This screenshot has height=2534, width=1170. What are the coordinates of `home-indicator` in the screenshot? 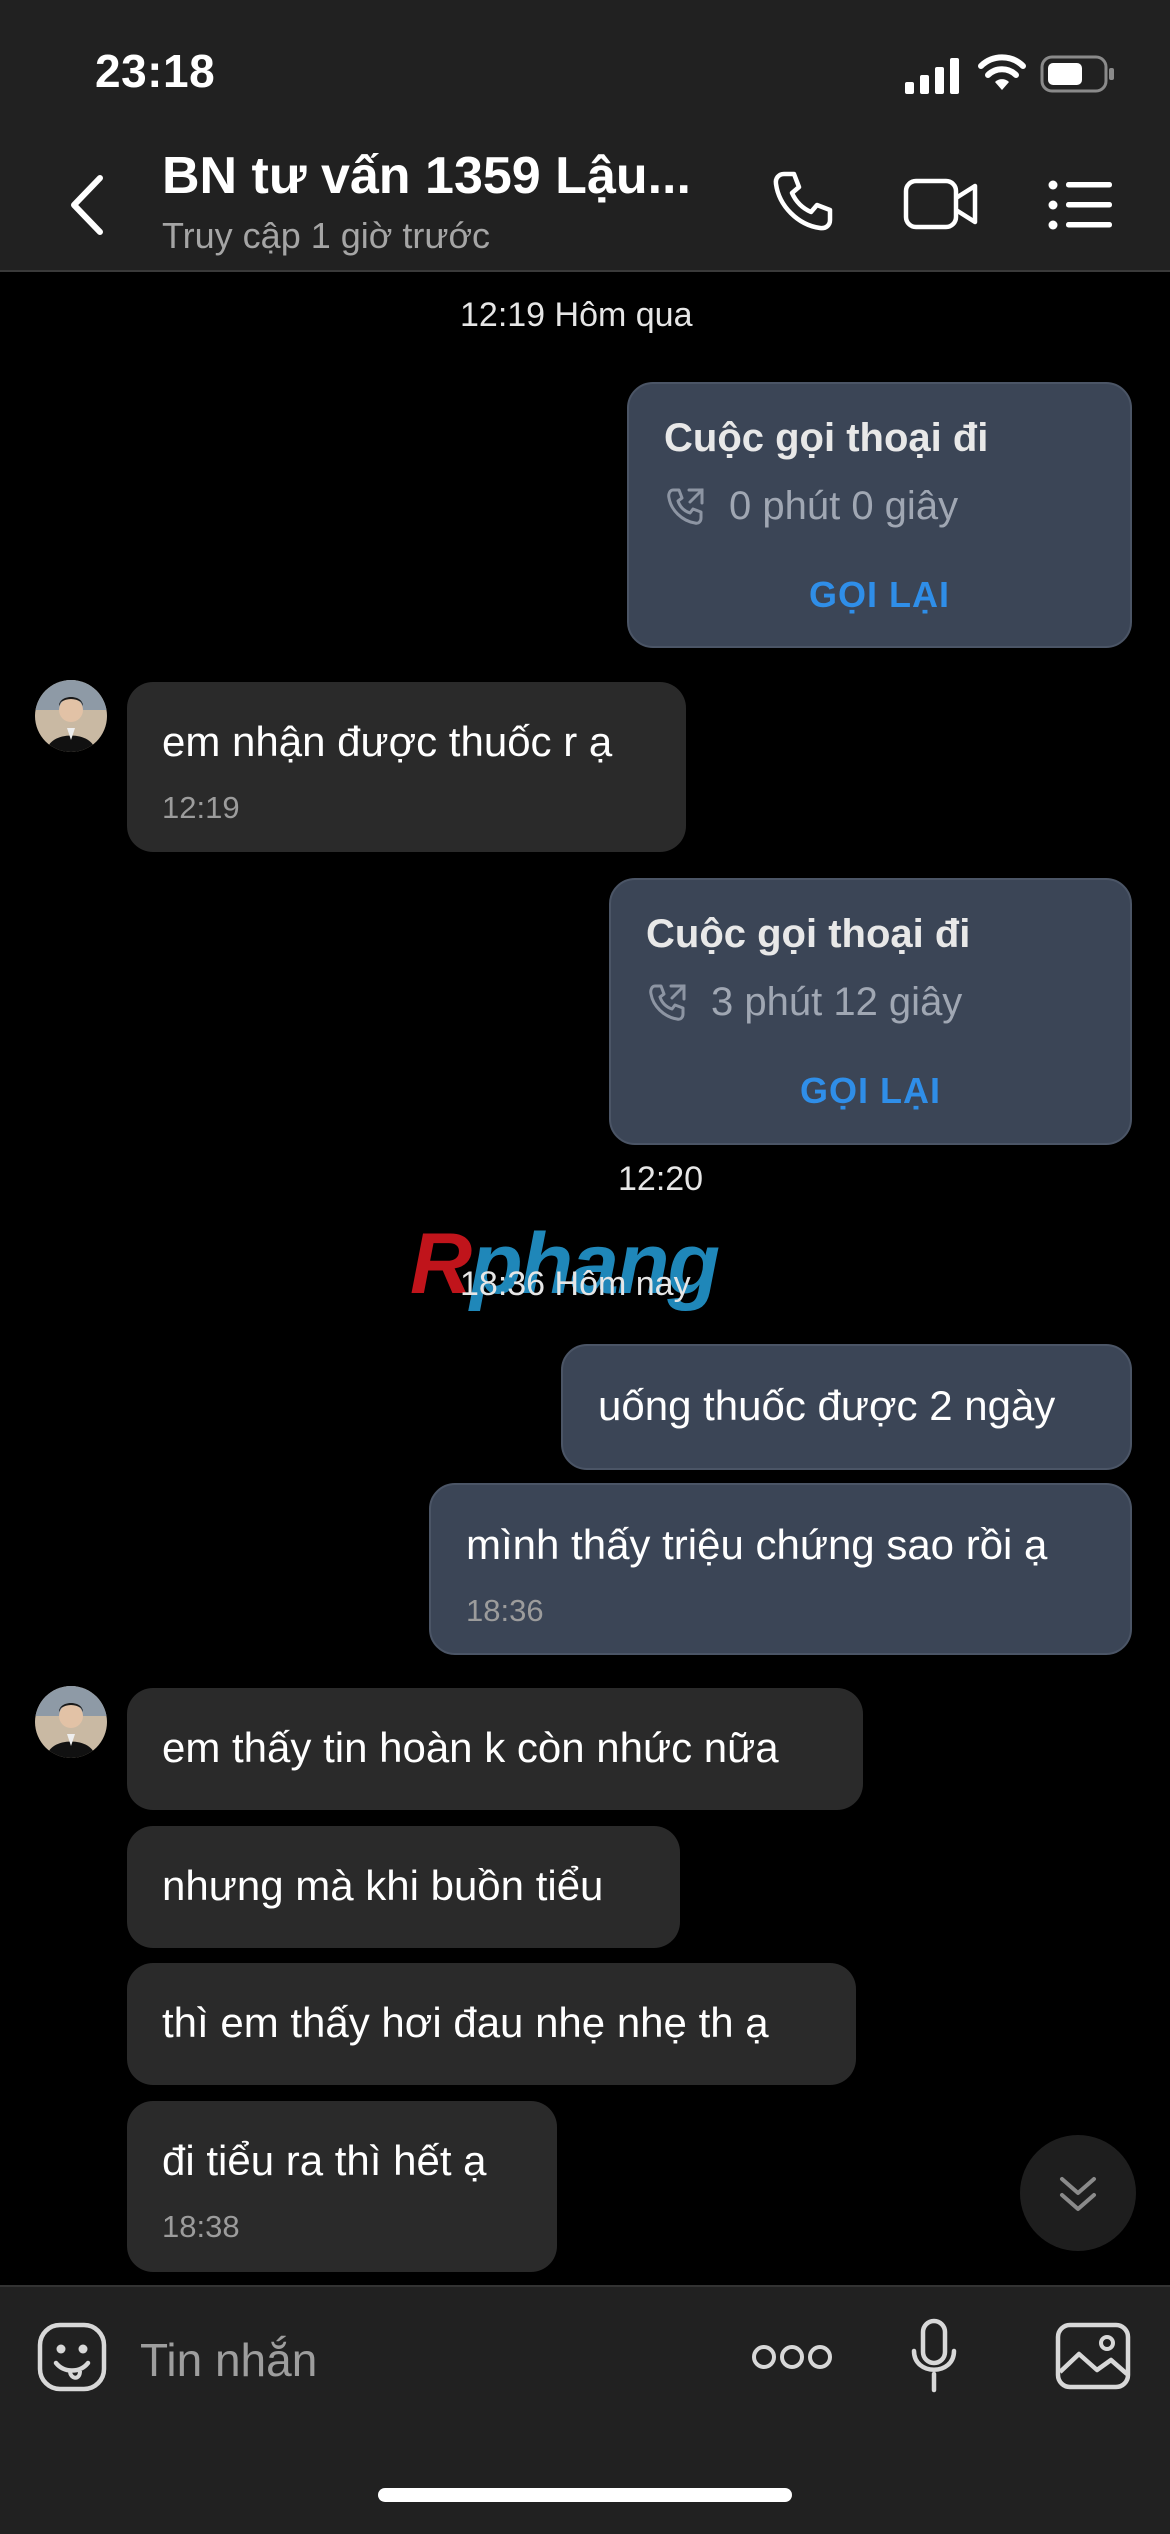 It's located at (585, 2495).